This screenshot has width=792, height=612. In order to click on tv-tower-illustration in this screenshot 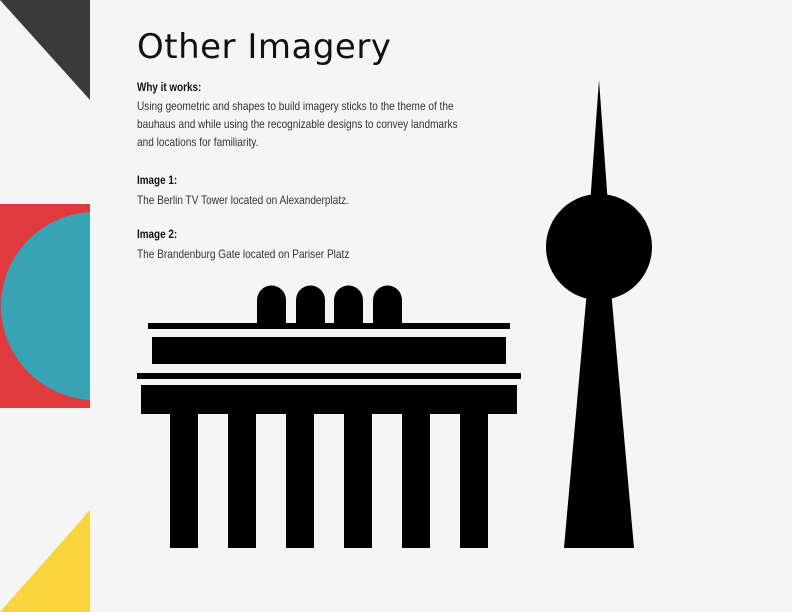, I will do `click(599, 314)`.